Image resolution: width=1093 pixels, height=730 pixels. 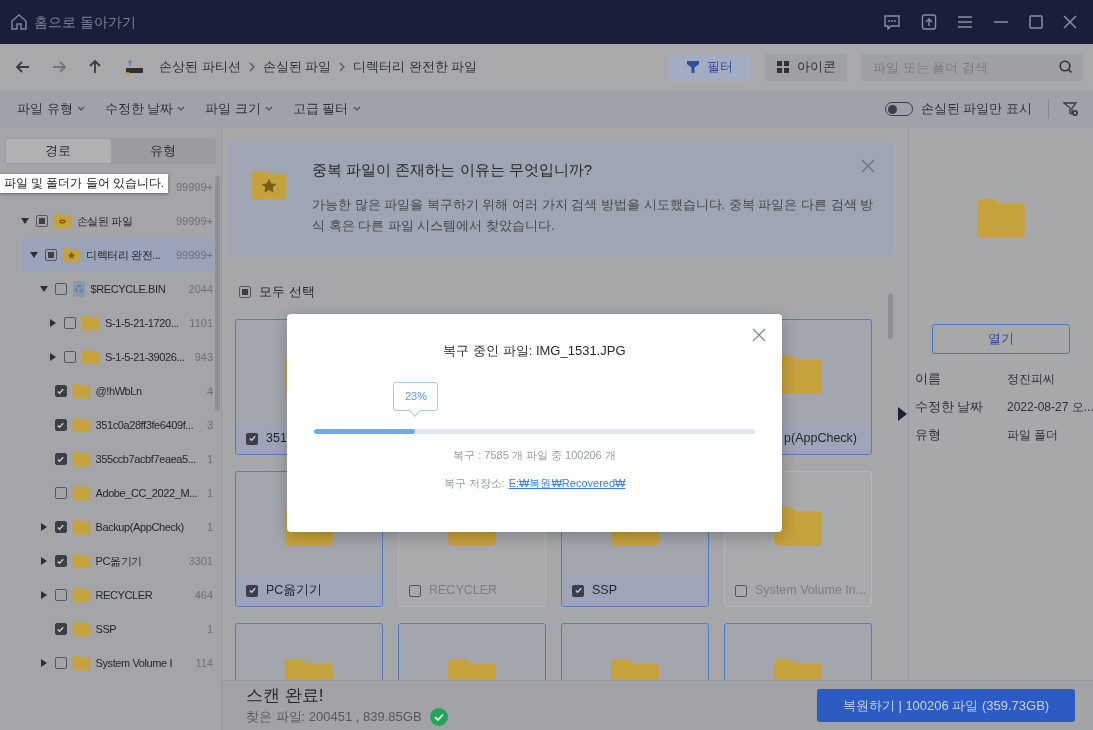 I want to click on breadcrumb-link: 손실된 파일, so click(x=297, y=67).